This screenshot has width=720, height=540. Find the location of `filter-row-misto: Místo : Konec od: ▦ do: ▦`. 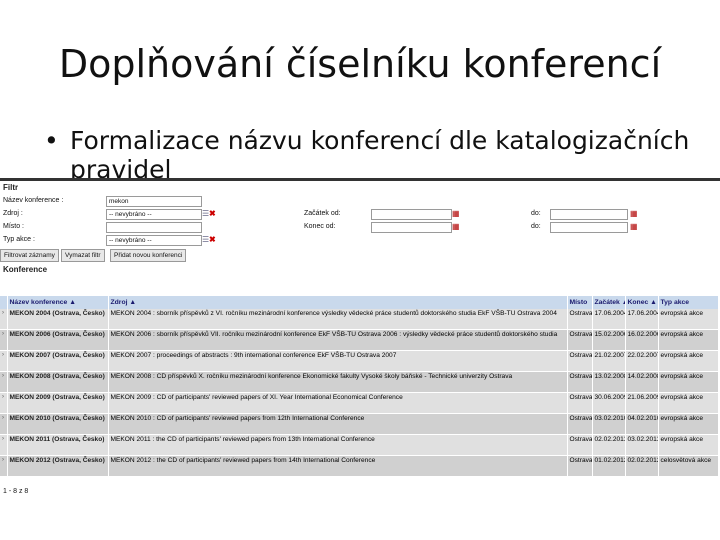

filter-row-misto: Místo : Konec od: ▦ do: ▦ is located at coordinates (360, 227).